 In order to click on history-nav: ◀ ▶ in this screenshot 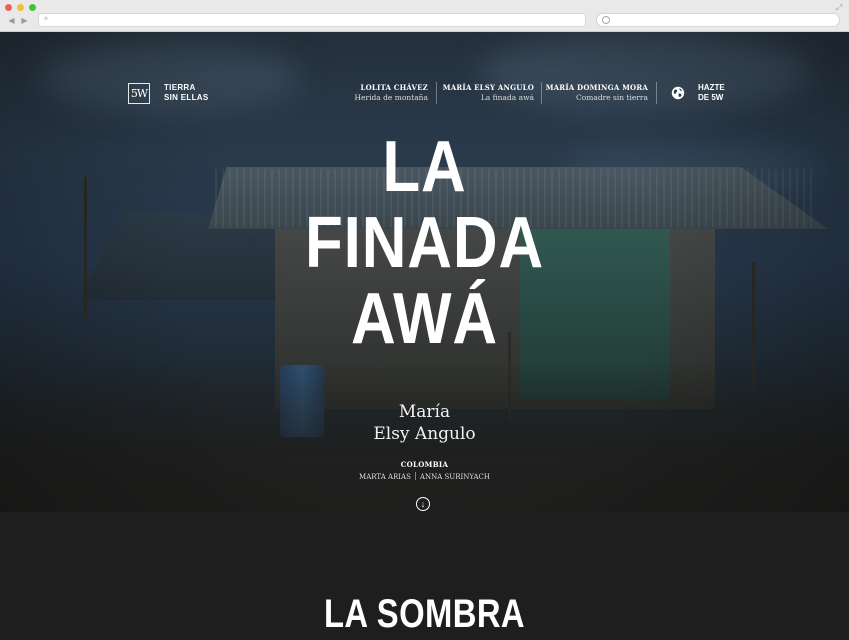, I will do `click(19, 20)`.